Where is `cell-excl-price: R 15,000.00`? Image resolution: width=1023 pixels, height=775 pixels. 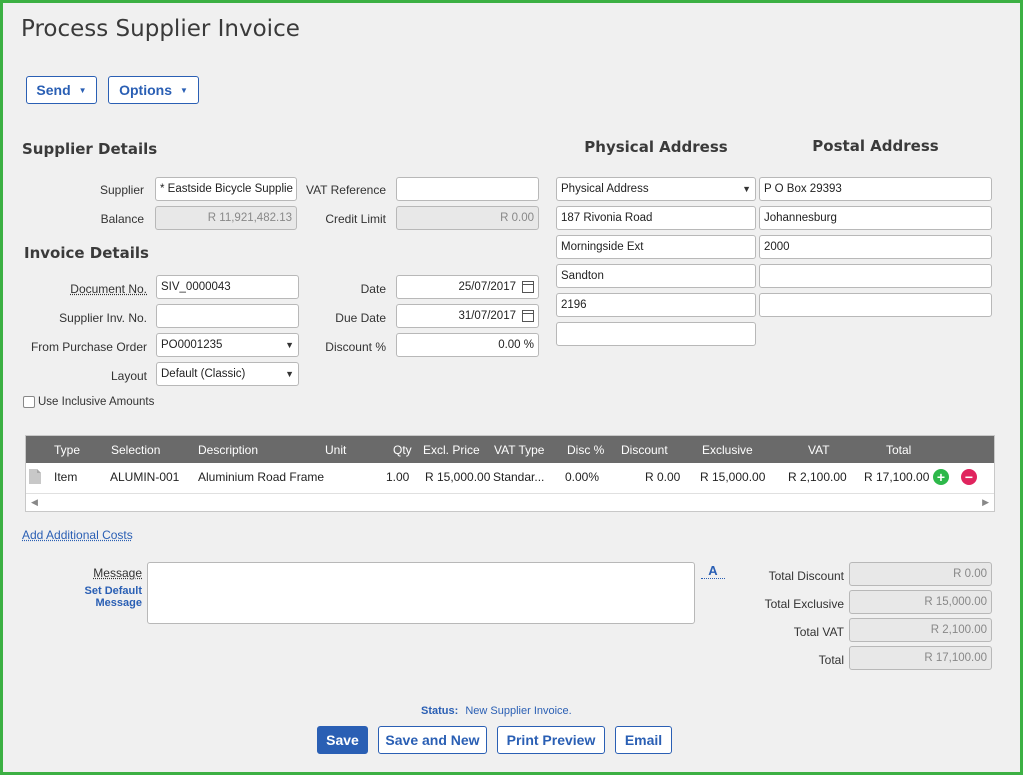 cell-excl-price: R 15,000.00 is located at coordinates (458, 477).